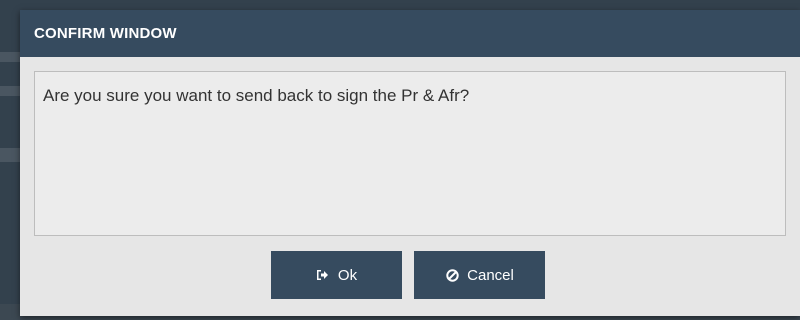 The width and height of the screenshot is (800, 320). What do you see at coordinates (105, 33) in the screenshot?
I see `dialog-title: CONFIRM WINDOW` at bounding box center [105, 33].